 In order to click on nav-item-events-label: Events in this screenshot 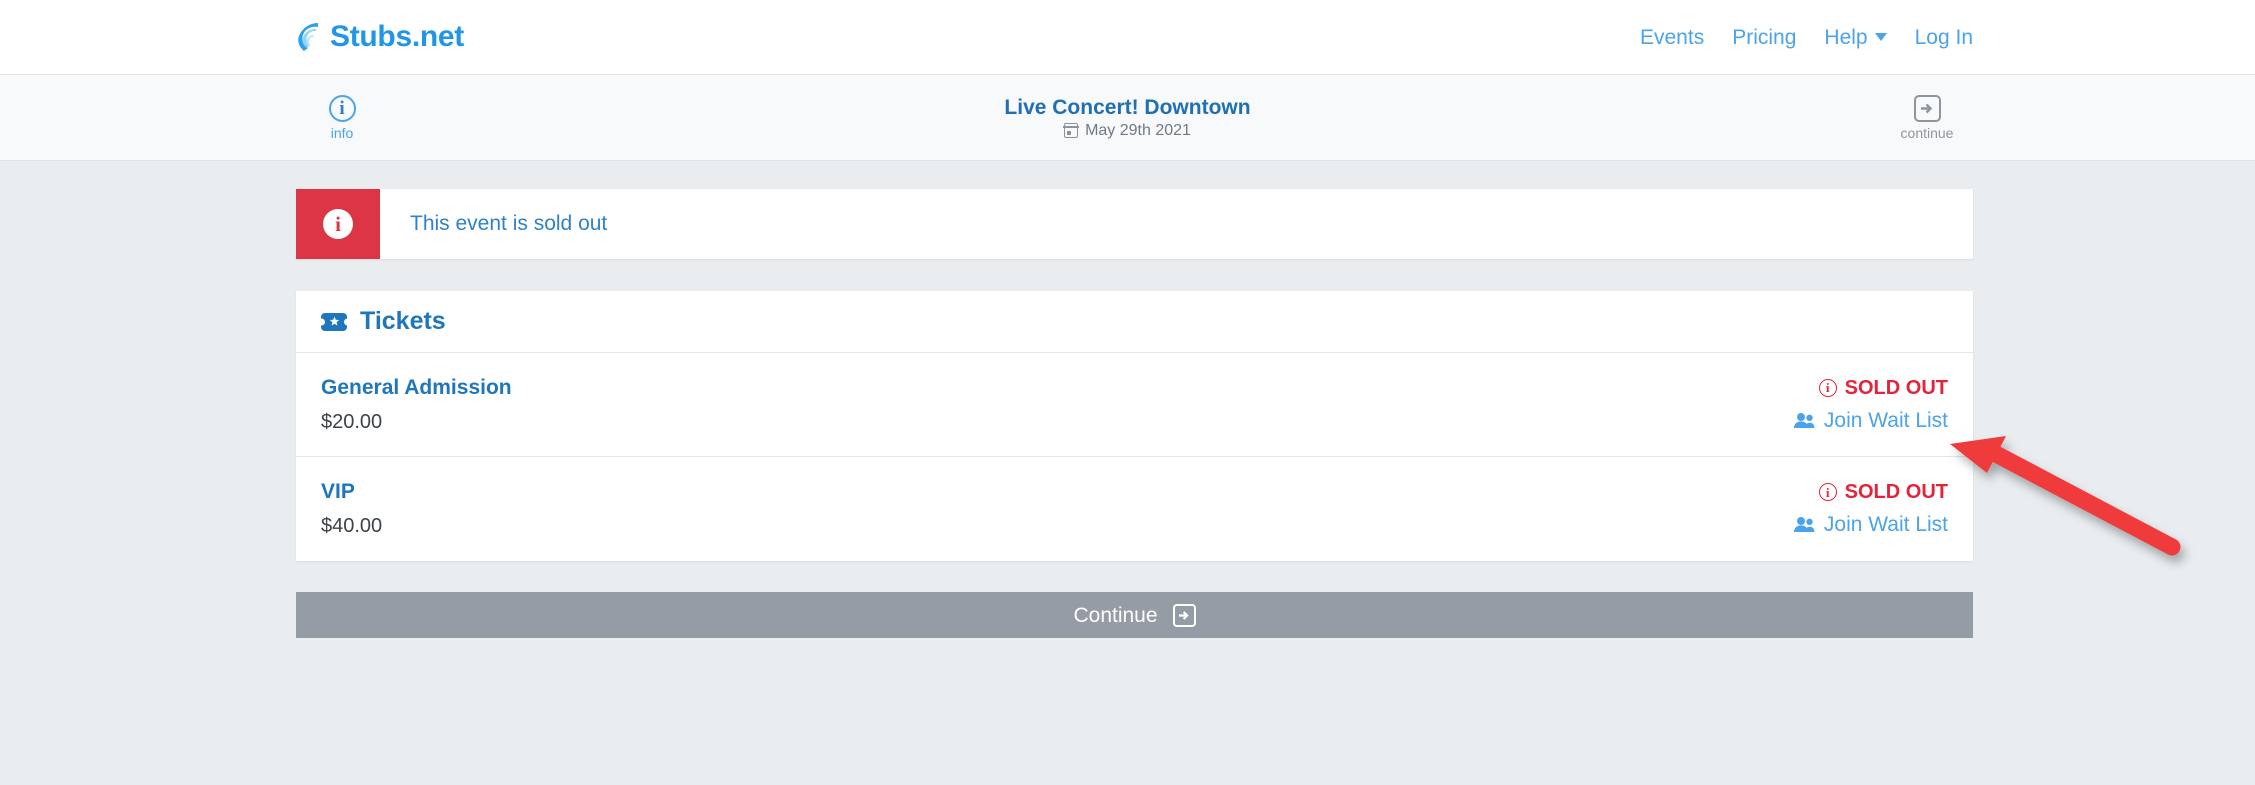, I will do `click(1672, 37)`.